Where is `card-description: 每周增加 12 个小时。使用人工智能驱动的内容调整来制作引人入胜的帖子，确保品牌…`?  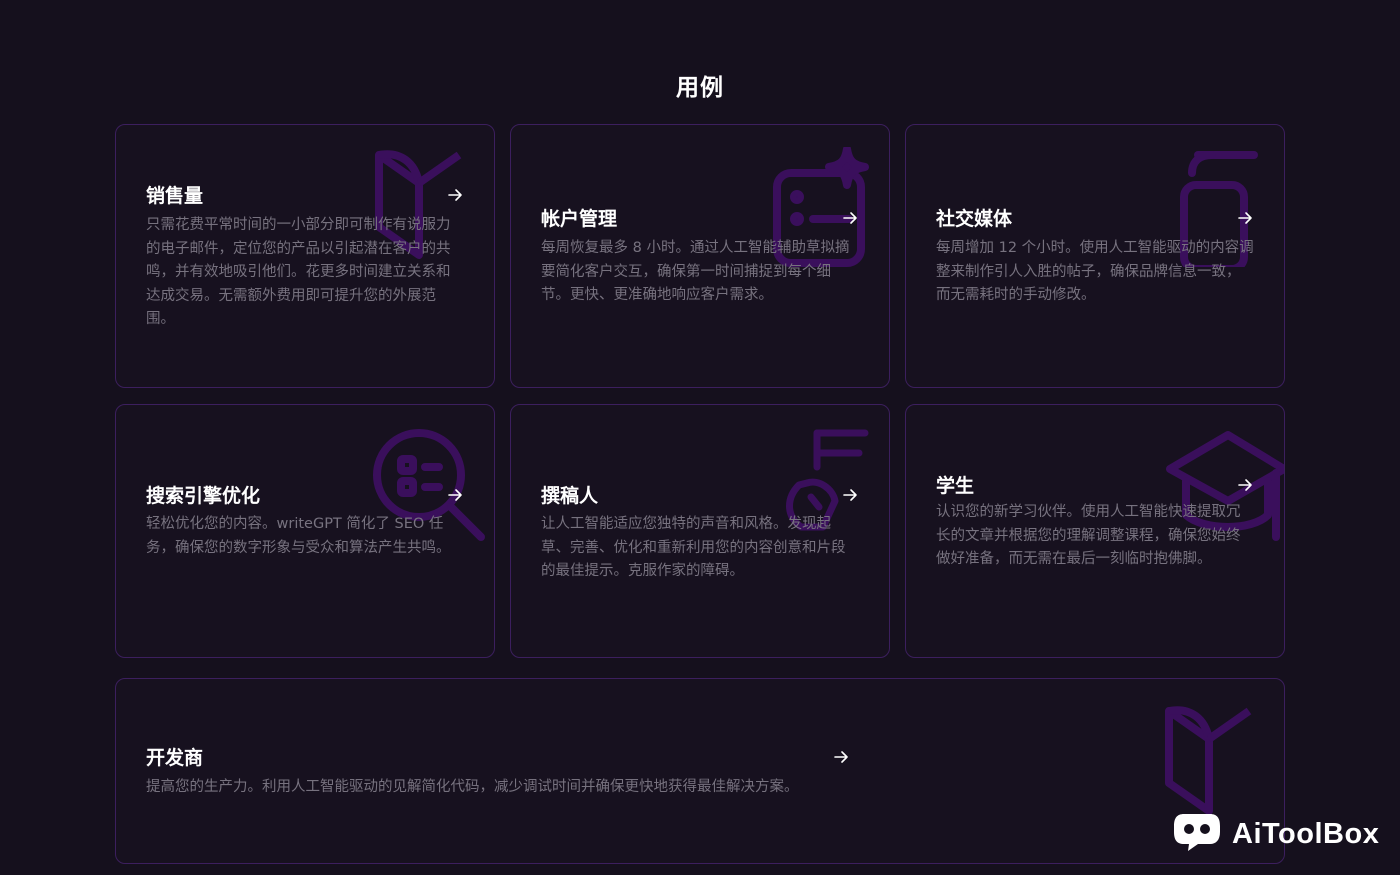
card-description: 每周增加 12 个小时。使用人工智能驱动的内容调整来制作引人入胜的帖子，确保品牌… is located at coordinates (1095, 271).